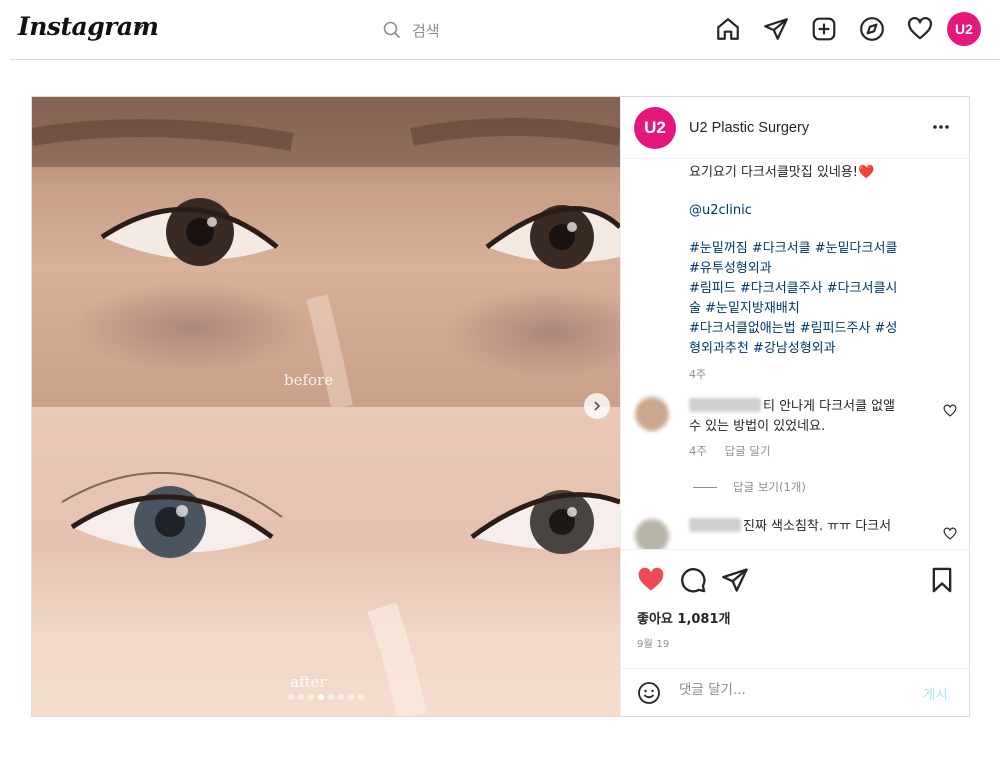 The image size is (1000, 760). Describe the element at coordinates (728, 29) in the screenshot. I see `home-icon` at that location.